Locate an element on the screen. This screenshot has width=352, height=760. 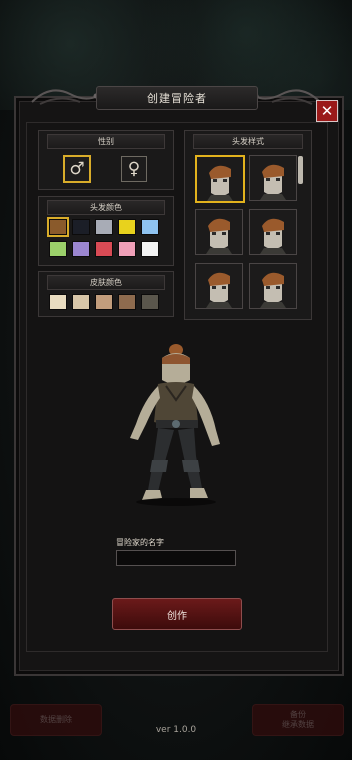
female-icon: ♀ is located at coordinates (134, 169).